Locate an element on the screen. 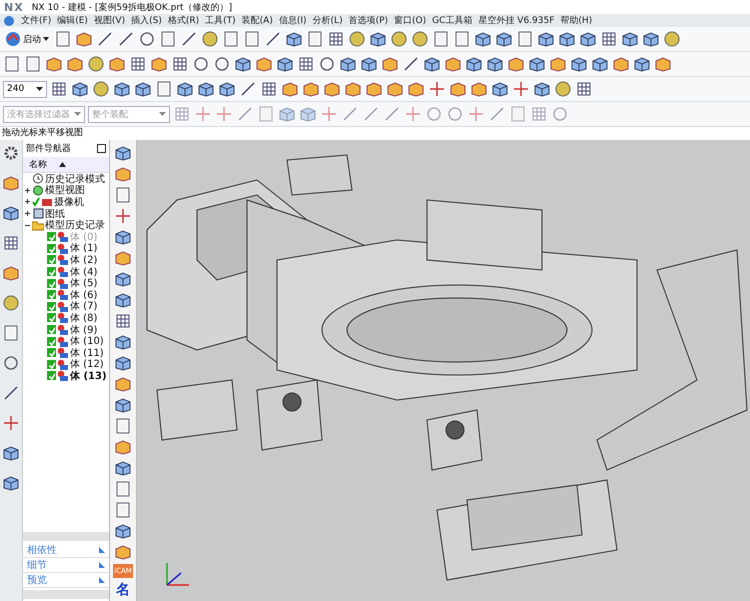 This screenshot has height=601, width=750. column-header: 名称 is located at coordinates (66, 165).